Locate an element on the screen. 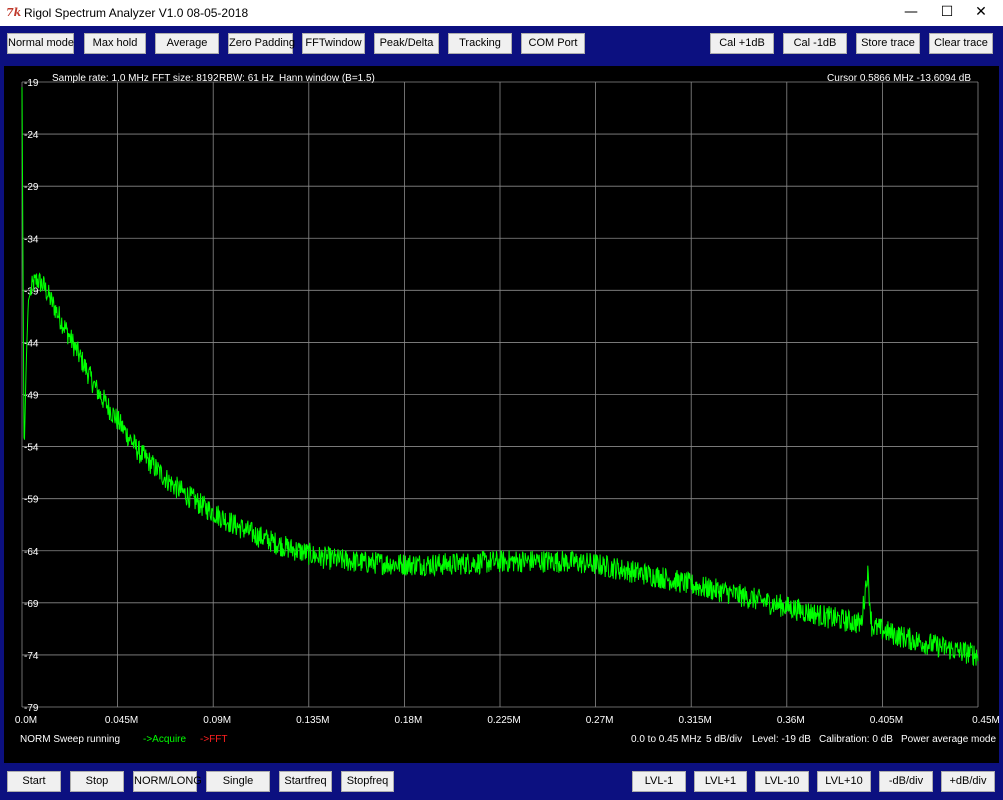 The image size is (1003, 800). x-tick-label: 0.09M is located at coordinates (217, 720).